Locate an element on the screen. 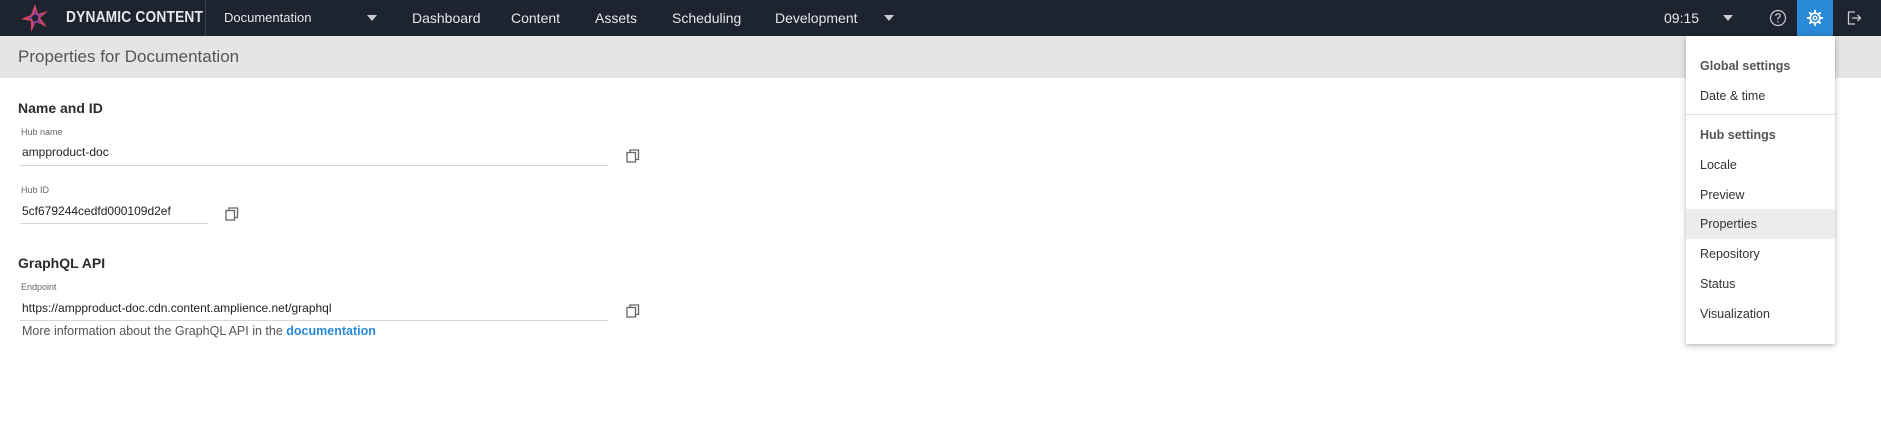  menu-item-preview: Preview is located at coordinates (1760, 195).